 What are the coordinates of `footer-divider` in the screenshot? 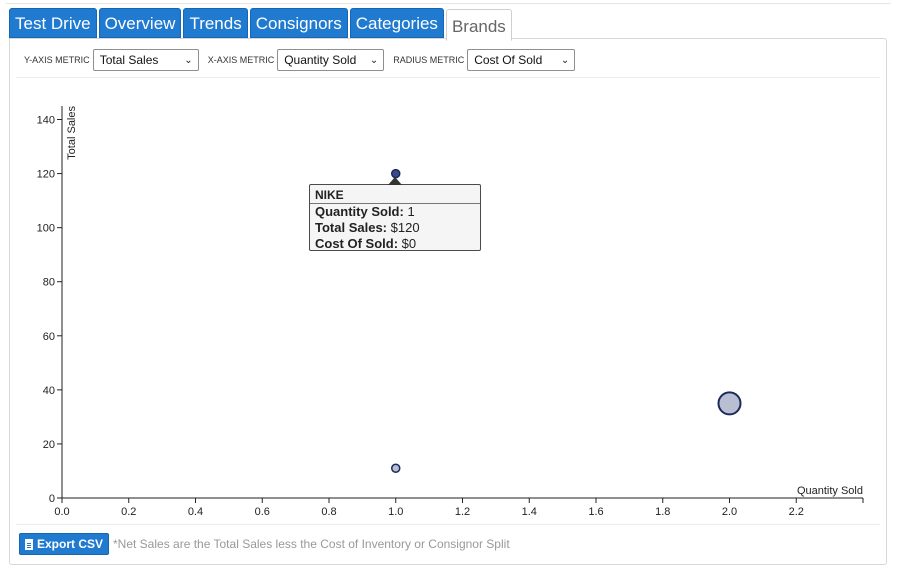 It's located at (448, 524).